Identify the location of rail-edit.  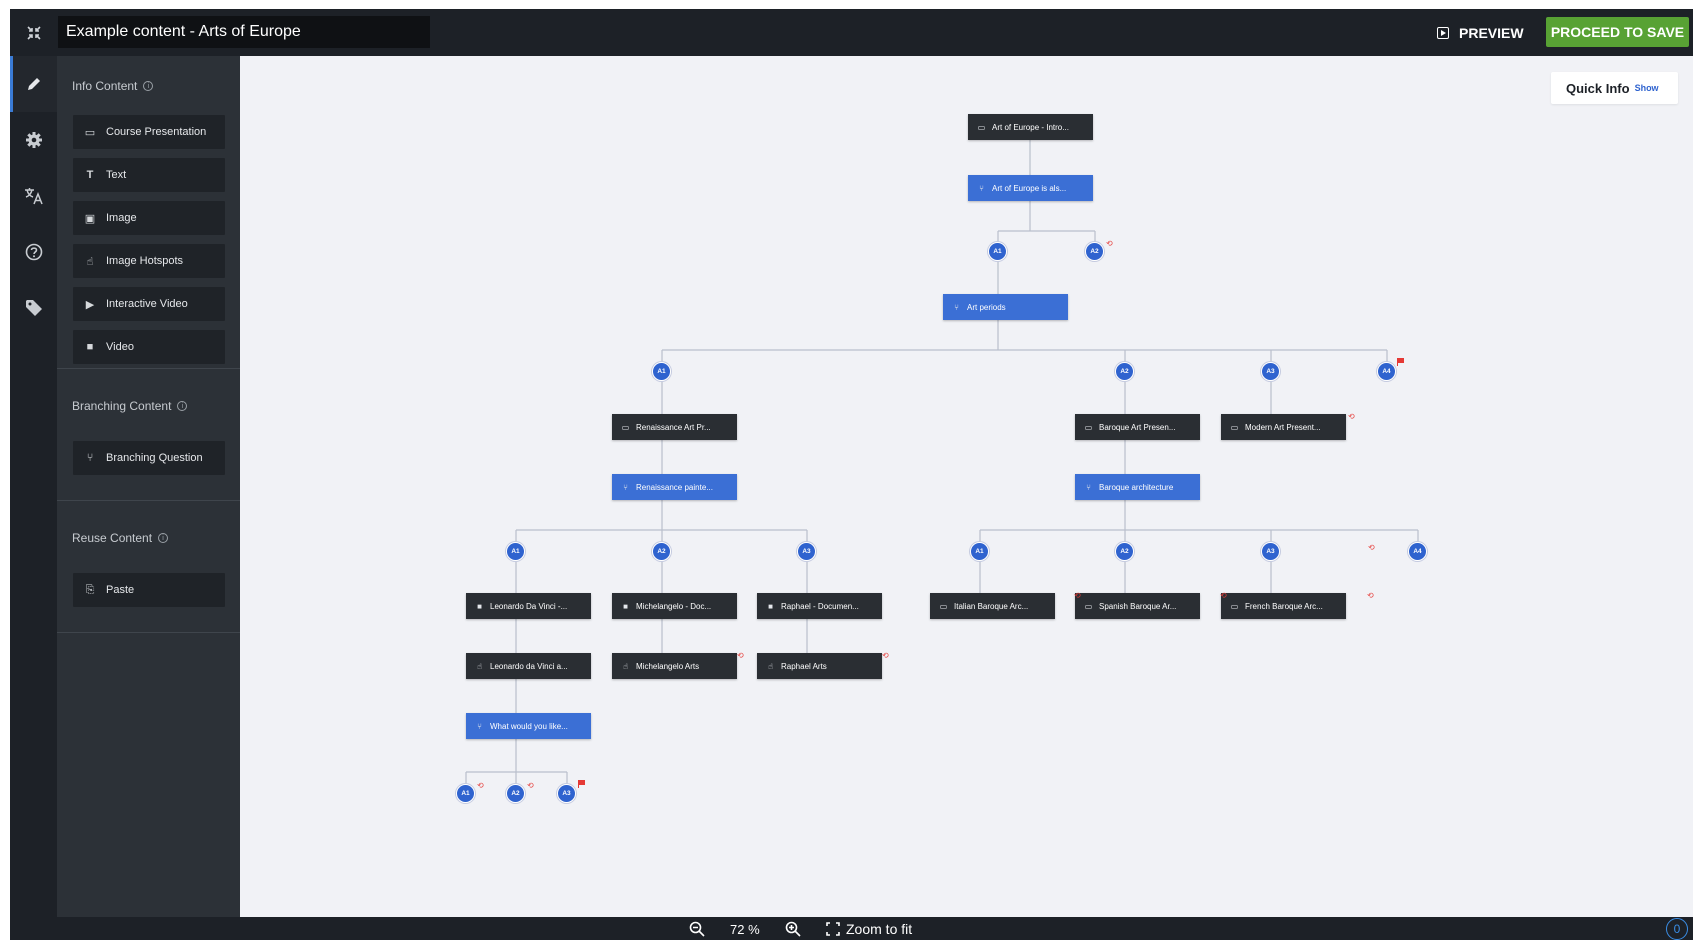
(33, 84).